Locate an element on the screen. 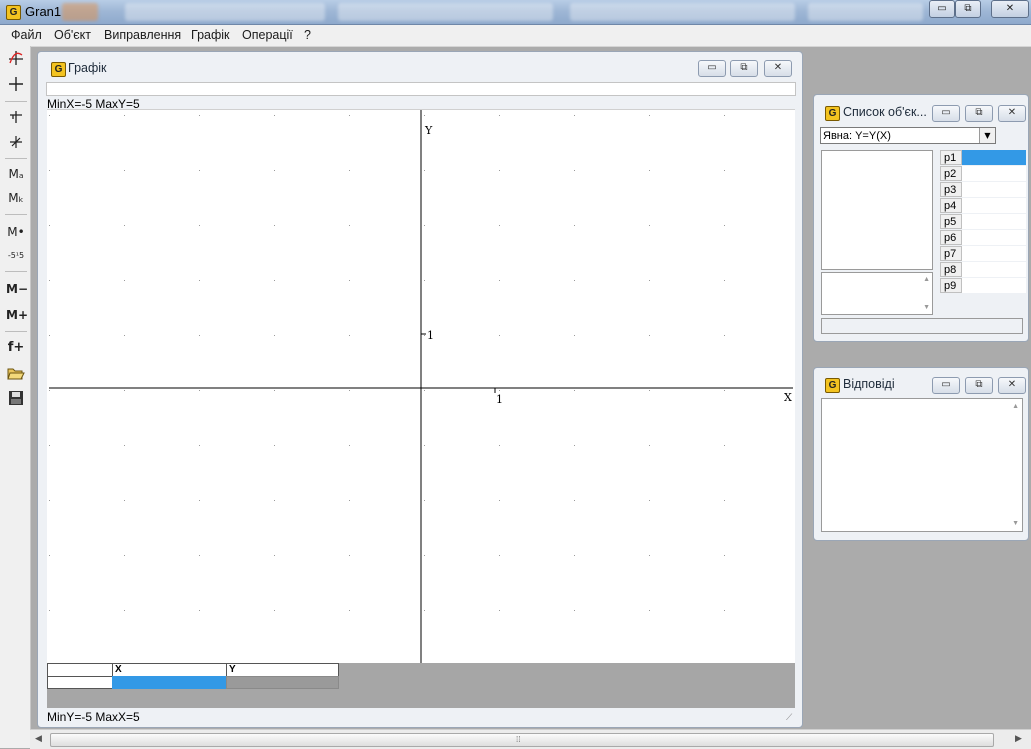 The width and height of the screenshot is (1031, 749). object-detail-box: ▲ ▼ is located at coordinates (877, 293).